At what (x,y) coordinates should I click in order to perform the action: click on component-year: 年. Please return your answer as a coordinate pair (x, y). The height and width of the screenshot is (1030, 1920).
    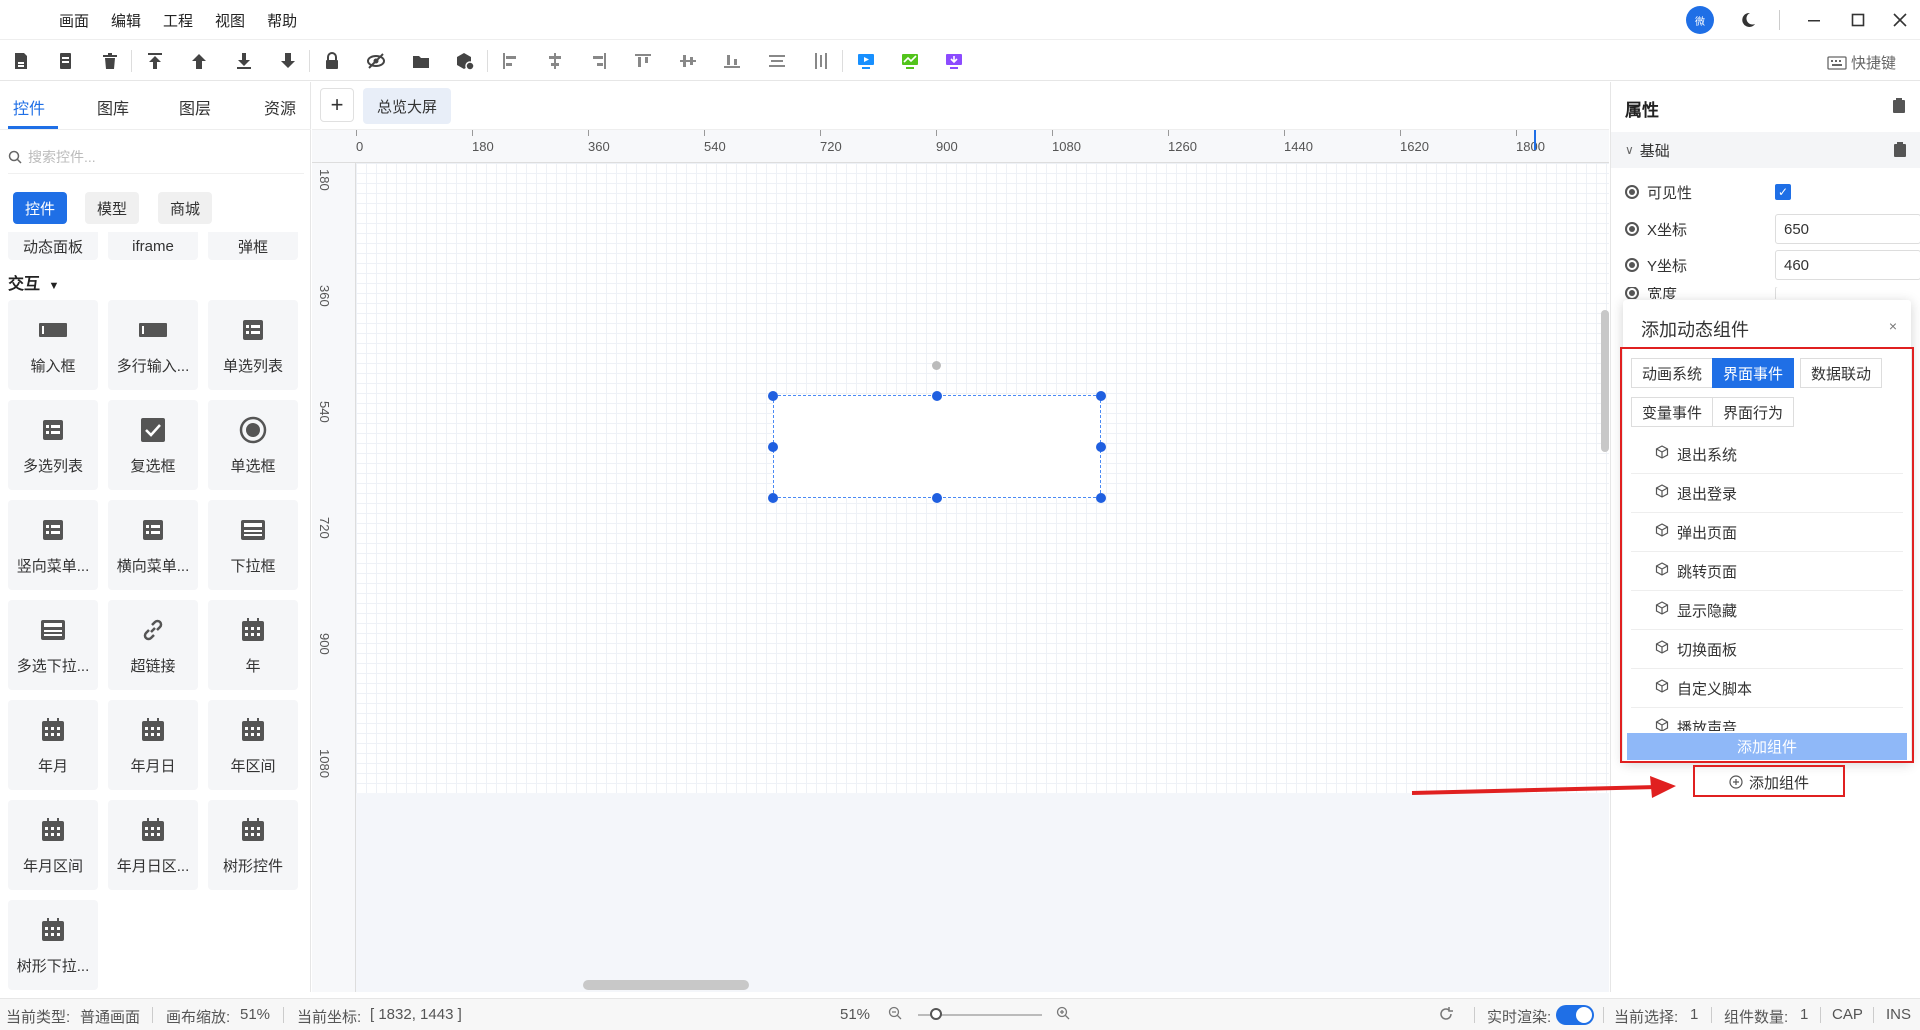
    Looking at the image, I should click on (253, 645).